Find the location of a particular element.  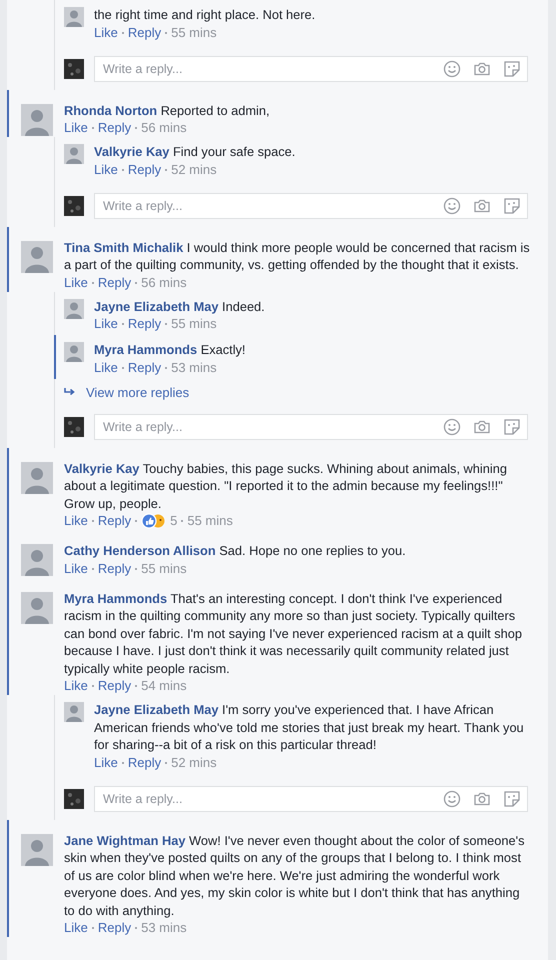

reply-text: Myra Hammonds Exactly! is located at coordinates (170, 349).